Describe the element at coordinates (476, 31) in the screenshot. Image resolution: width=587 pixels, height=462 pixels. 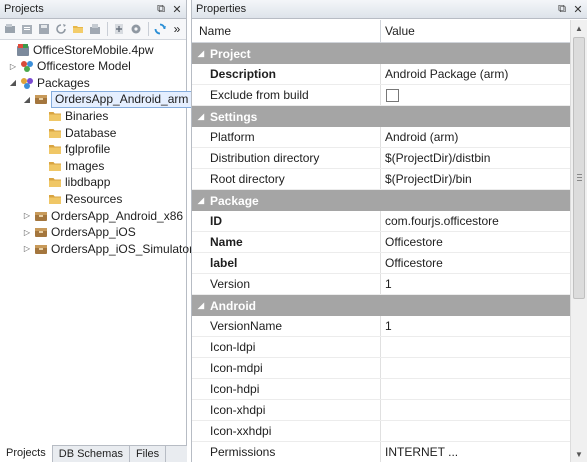
I see `column-header-value: Value` at that location.